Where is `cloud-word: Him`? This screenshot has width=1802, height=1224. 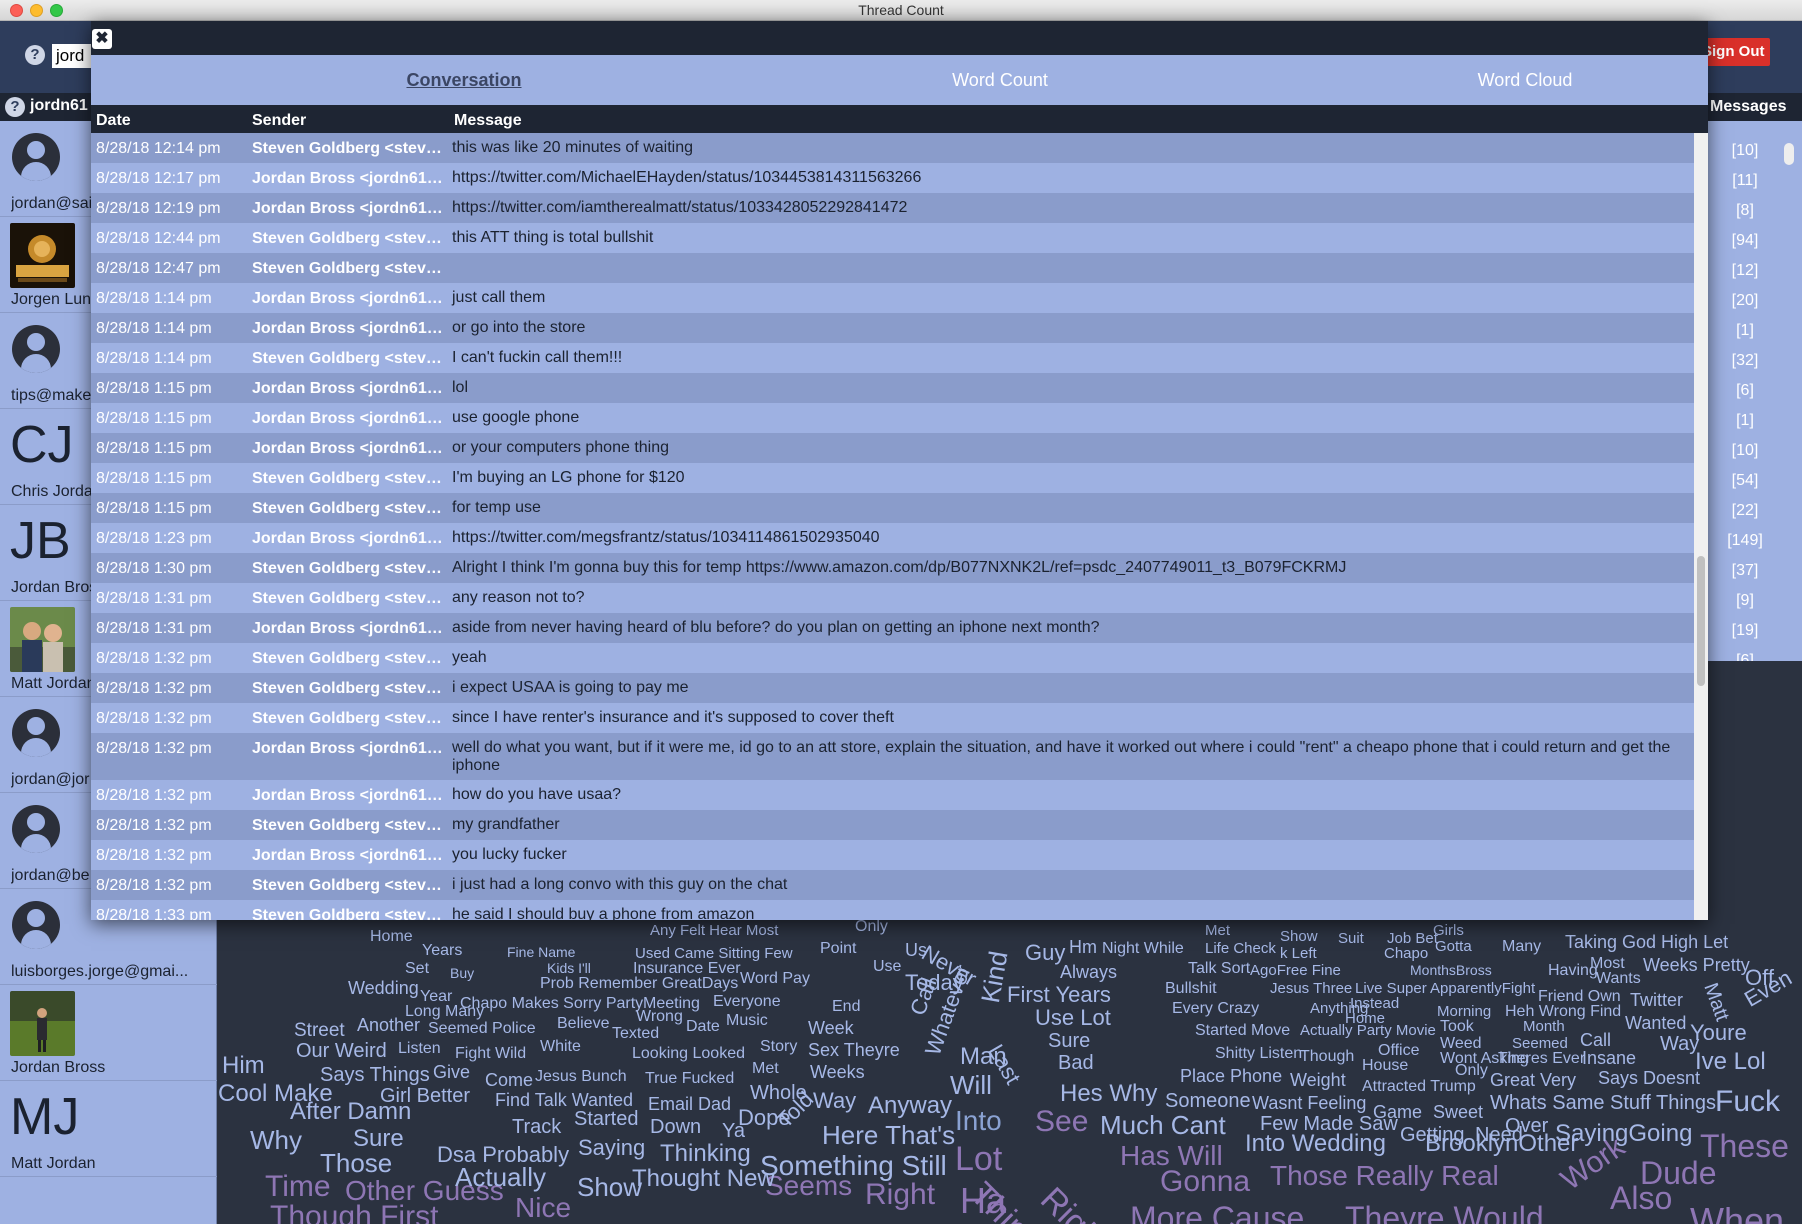
cloud-word: Him is located at coordinates (243, 1065).